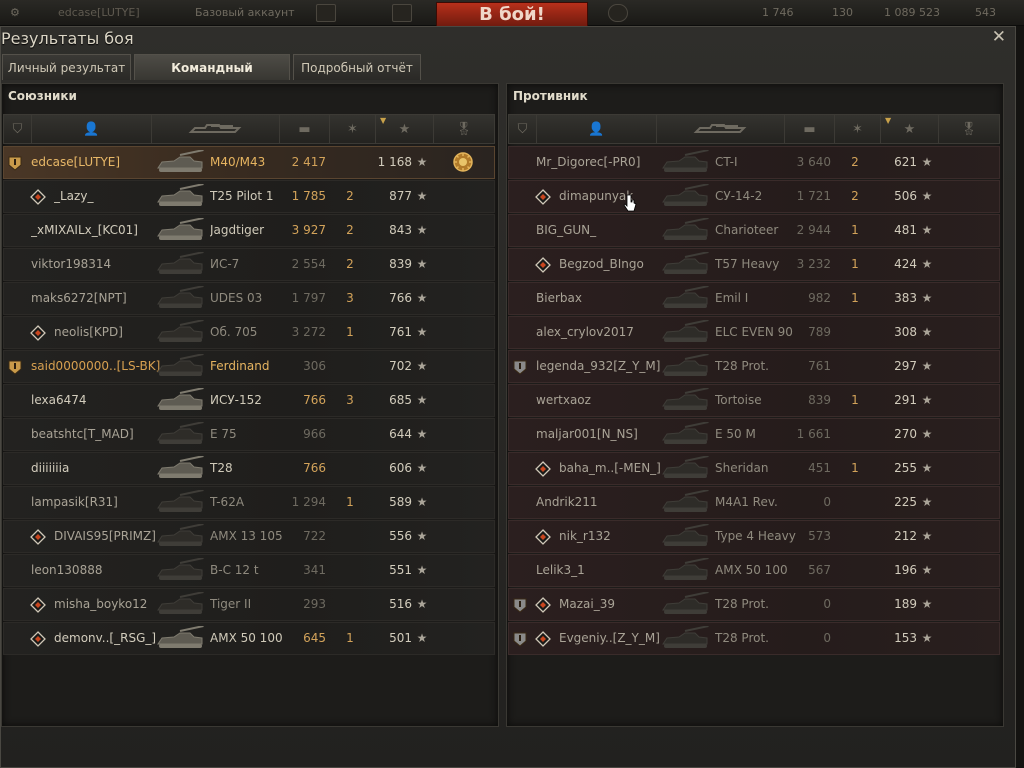  Describe the element at coordinates (249, 638) in the screenshot. I see `table-row: demonv..[_RSG_] AMX 50 100 645 1 501 ★` at that location.